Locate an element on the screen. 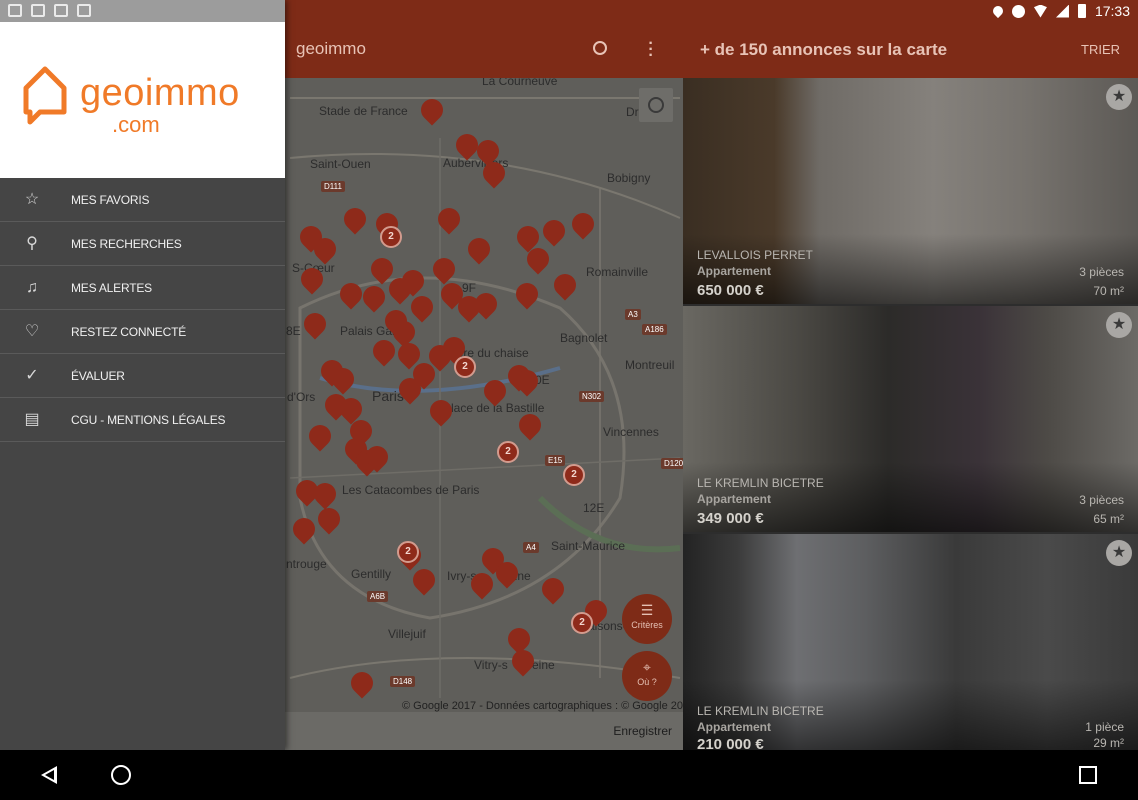 The height and width of the screenshot is (800, 1138). map-label: Gentilly is located at coordinates (371, 574).